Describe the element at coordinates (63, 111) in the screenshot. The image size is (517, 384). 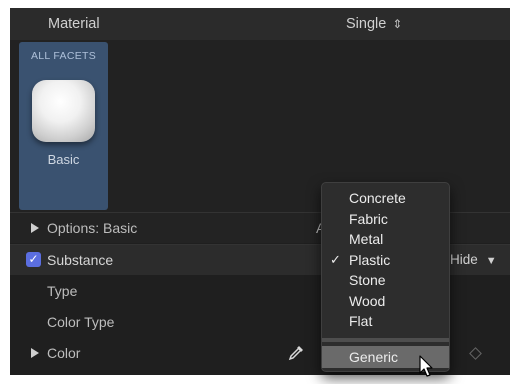
I see `material-preview-cube` at that location.